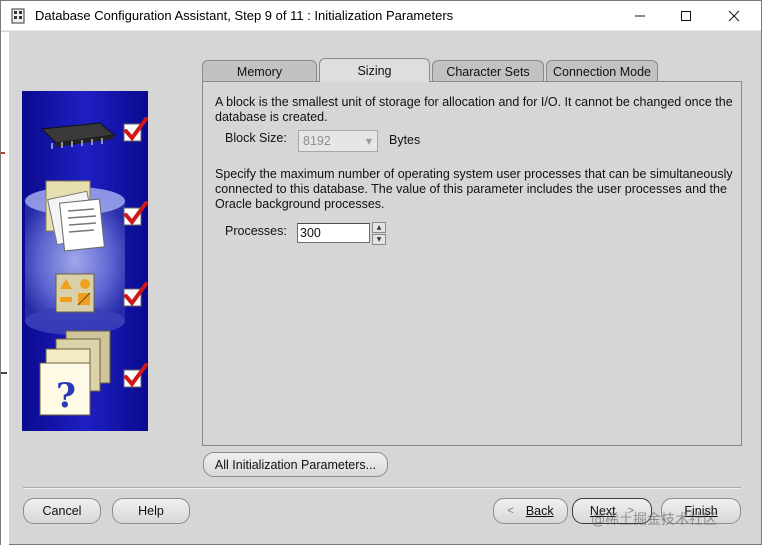 The height and width of the screenshot is (545, 762). Describe the element at coordinates (75, 293) in the screenshot. I see `shapes-icon` at that location.